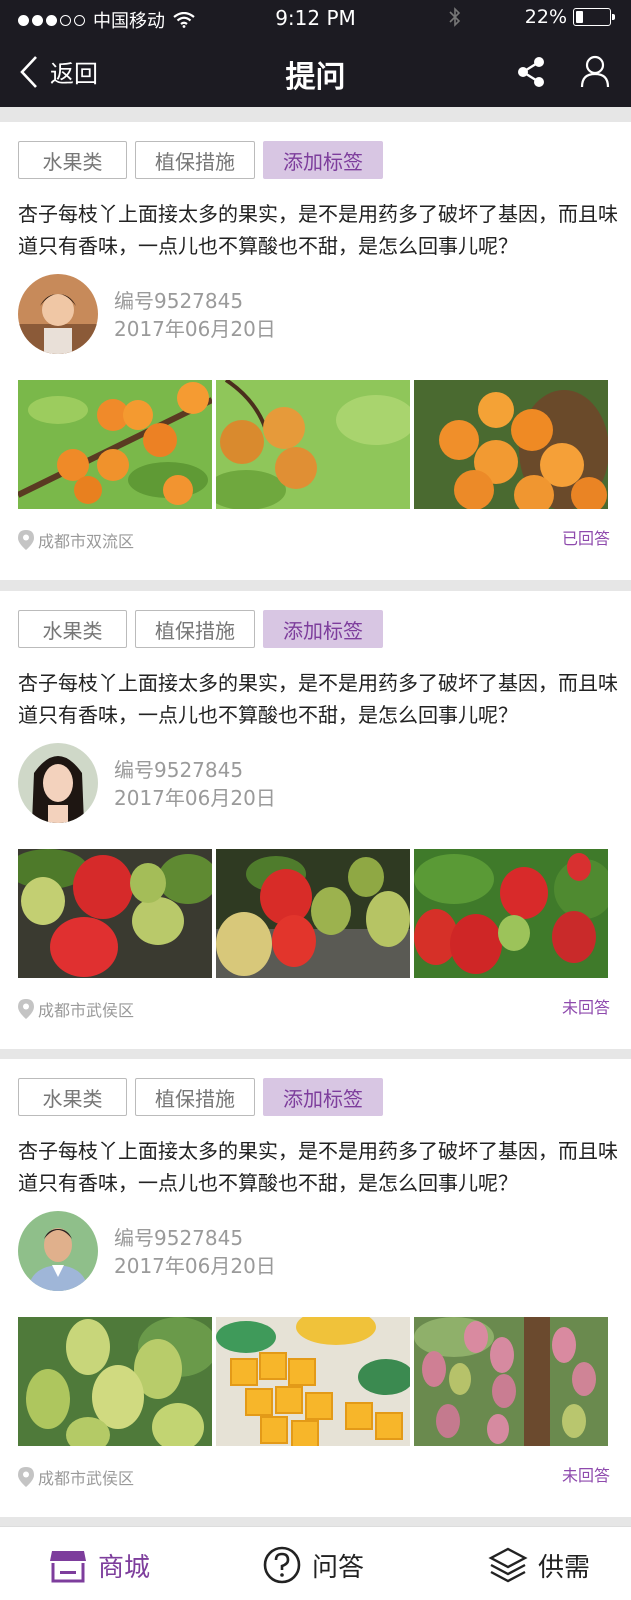 The height and width of the screenshot is (1600, 631). What do you see at coordinates (564, 1567) in the screenshot?
I see `tab-supply-label: 供需` at bounding box center [564, 1567].